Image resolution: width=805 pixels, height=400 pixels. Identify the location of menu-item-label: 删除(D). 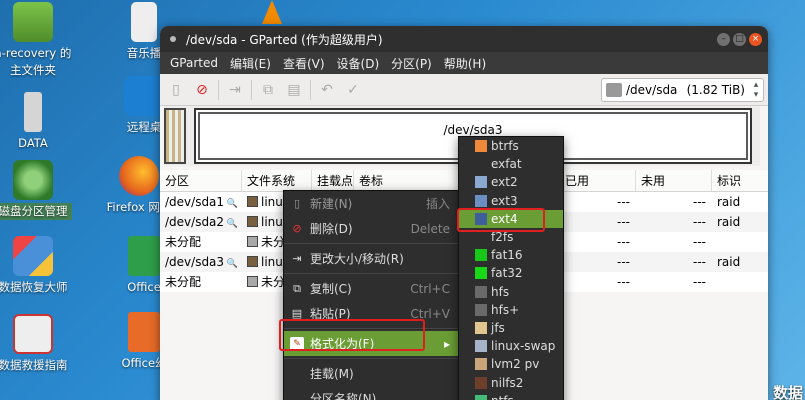
(331, 229).